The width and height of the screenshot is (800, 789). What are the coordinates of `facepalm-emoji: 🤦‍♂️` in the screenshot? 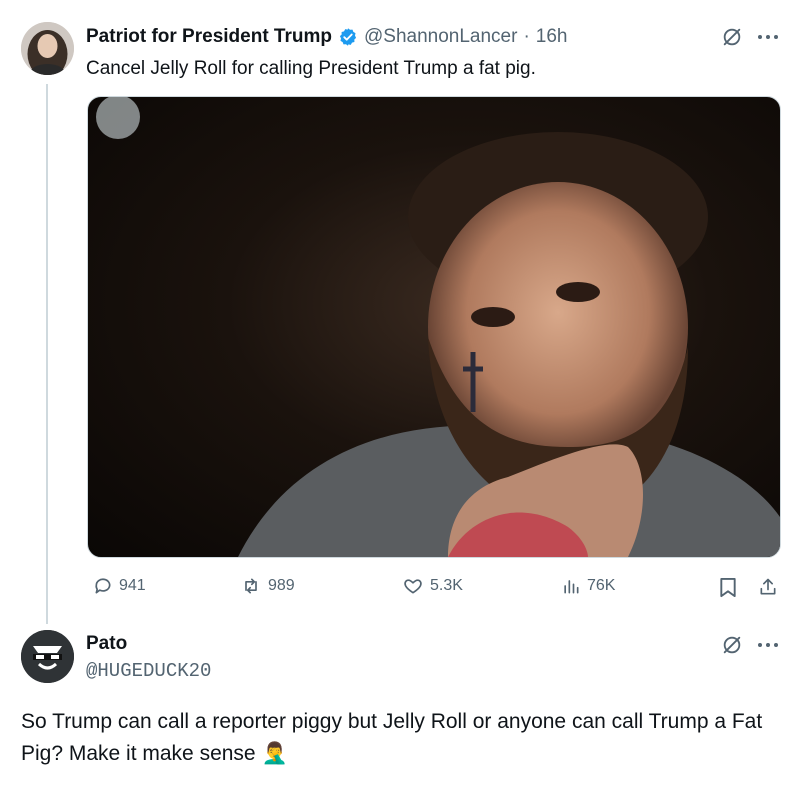 It's located at (274, 753).